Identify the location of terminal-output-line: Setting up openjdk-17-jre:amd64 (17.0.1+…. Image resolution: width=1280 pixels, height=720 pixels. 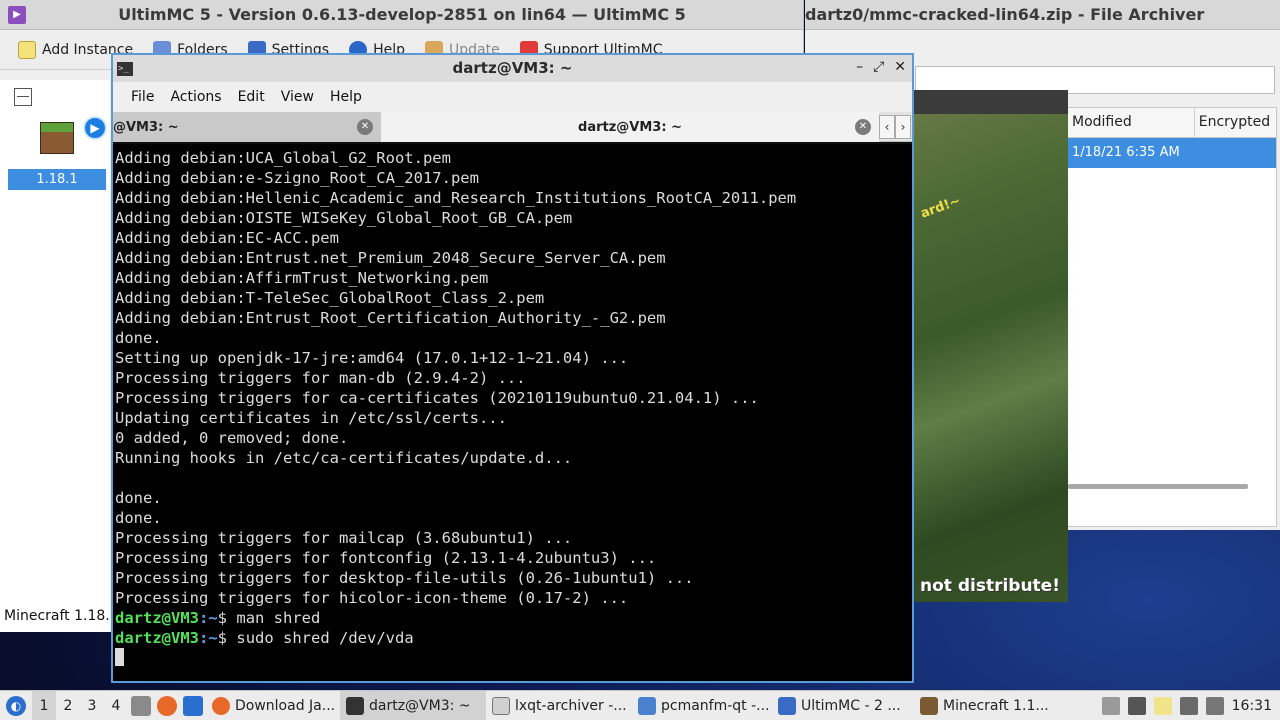
(372, 358).